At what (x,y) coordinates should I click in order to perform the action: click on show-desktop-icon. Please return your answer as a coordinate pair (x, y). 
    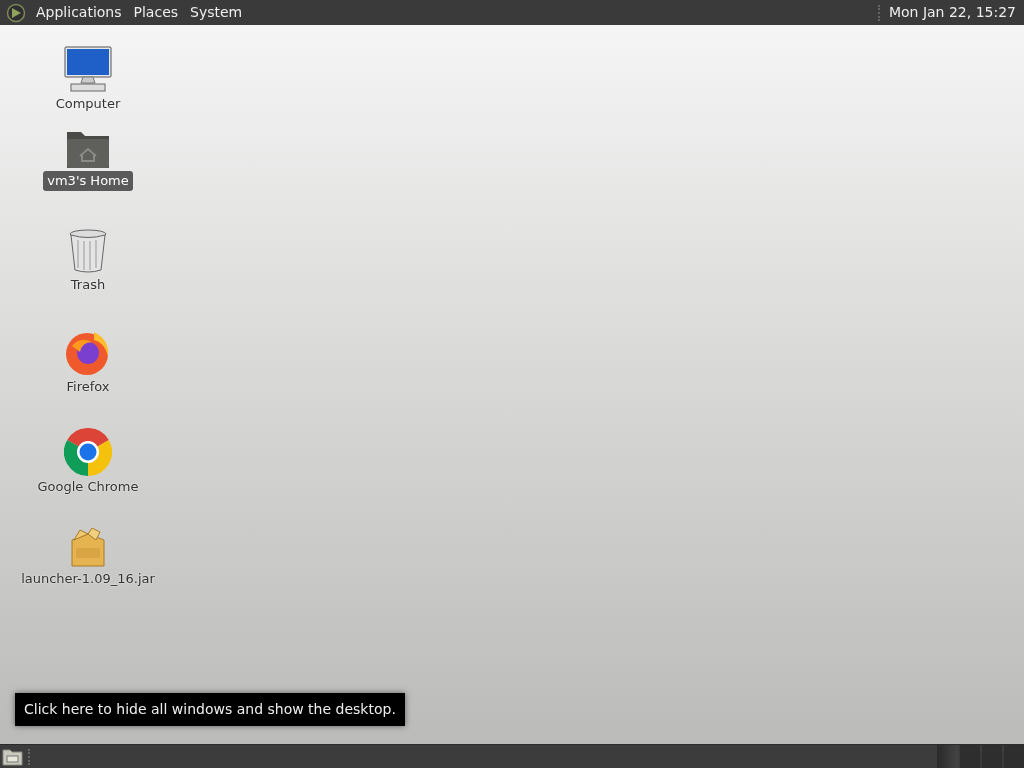
    Looking at the image, I should click on (12, 756).